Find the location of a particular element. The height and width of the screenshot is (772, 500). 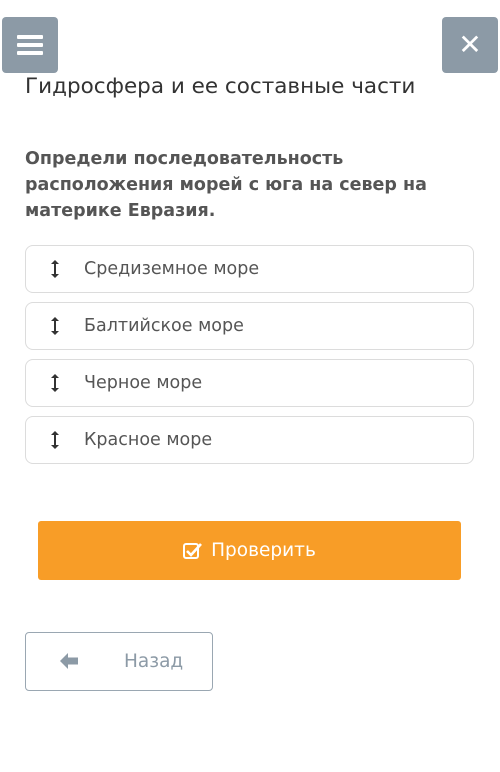

sortable-item: Средиземное море is located at coordinates (249, 269).